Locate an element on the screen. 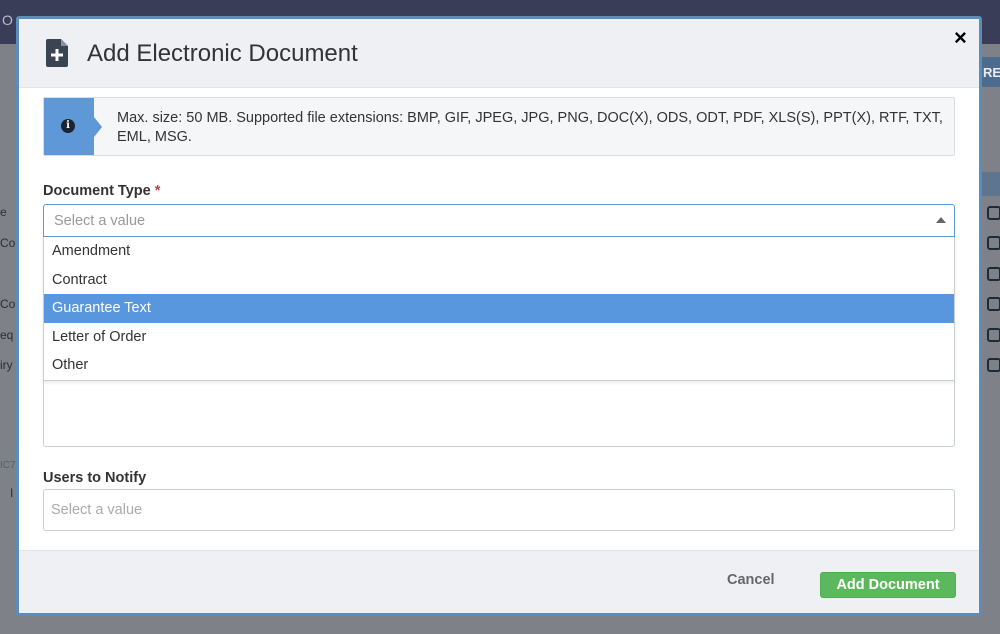 The height and width of the screenshot is (634, 1000). option-other: Other is located at coordinates (499, 365).